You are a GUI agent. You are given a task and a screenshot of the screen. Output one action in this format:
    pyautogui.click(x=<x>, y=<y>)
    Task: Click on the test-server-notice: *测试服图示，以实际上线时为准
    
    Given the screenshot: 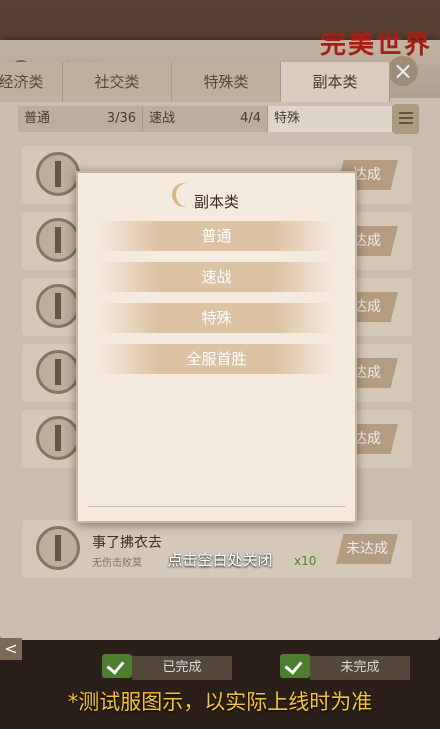 What is the action you would take?
    pyautogui.click(x=220, y=702)
    